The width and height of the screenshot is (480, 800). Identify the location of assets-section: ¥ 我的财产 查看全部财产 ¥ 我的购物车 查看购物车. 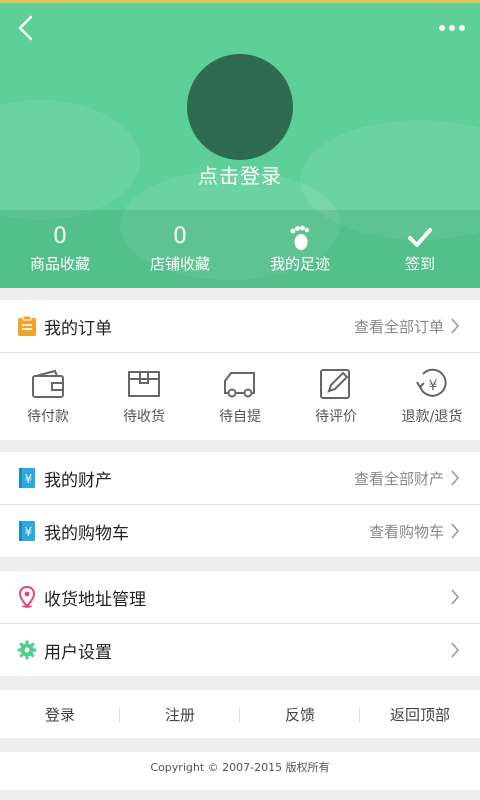
(240, 504).